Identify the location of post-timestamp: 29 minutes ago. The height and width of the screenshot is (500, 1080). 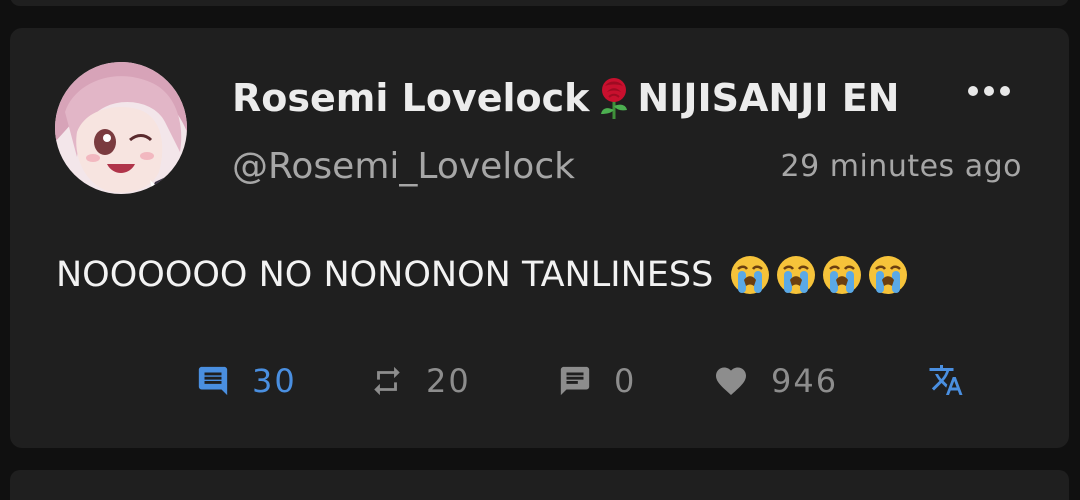
(901, 166).